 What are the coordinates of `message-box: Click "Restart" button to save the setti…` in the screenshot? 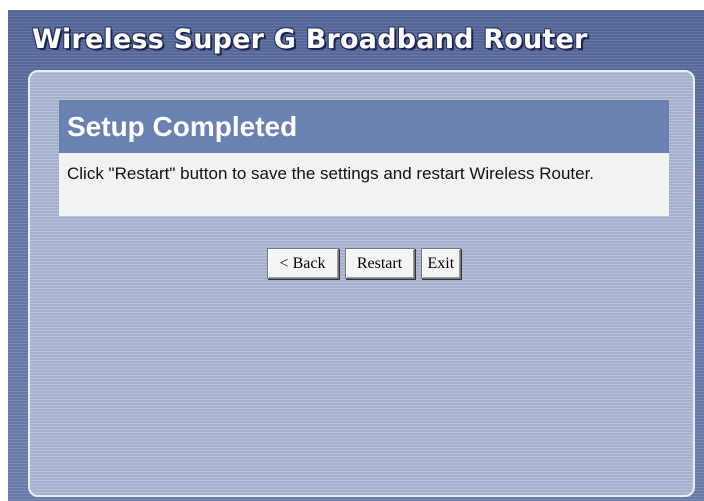 It's located at (364, 184).